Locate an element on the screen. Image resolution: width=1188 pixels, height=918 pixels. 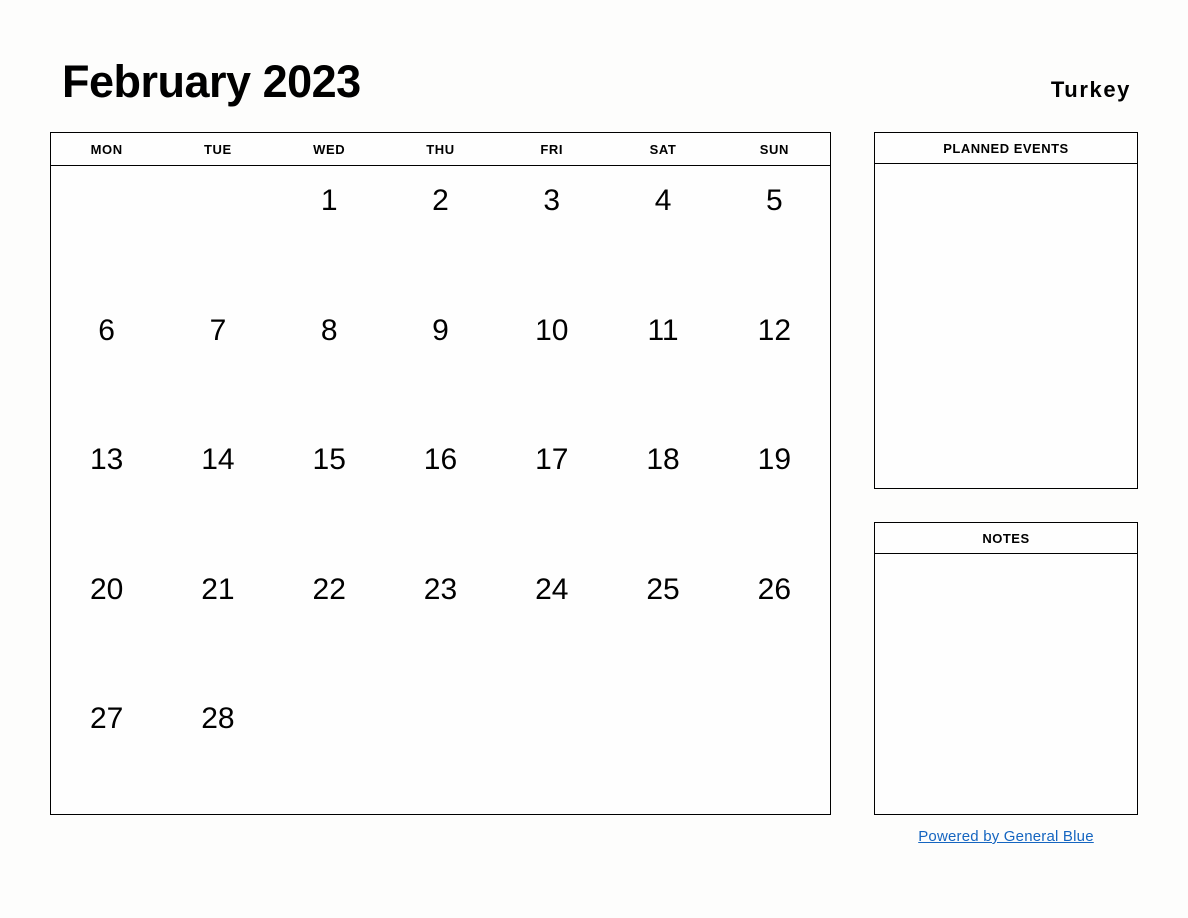
week-row: 13 14 15 16 17 18 19 is located at coordinates (440, 490).